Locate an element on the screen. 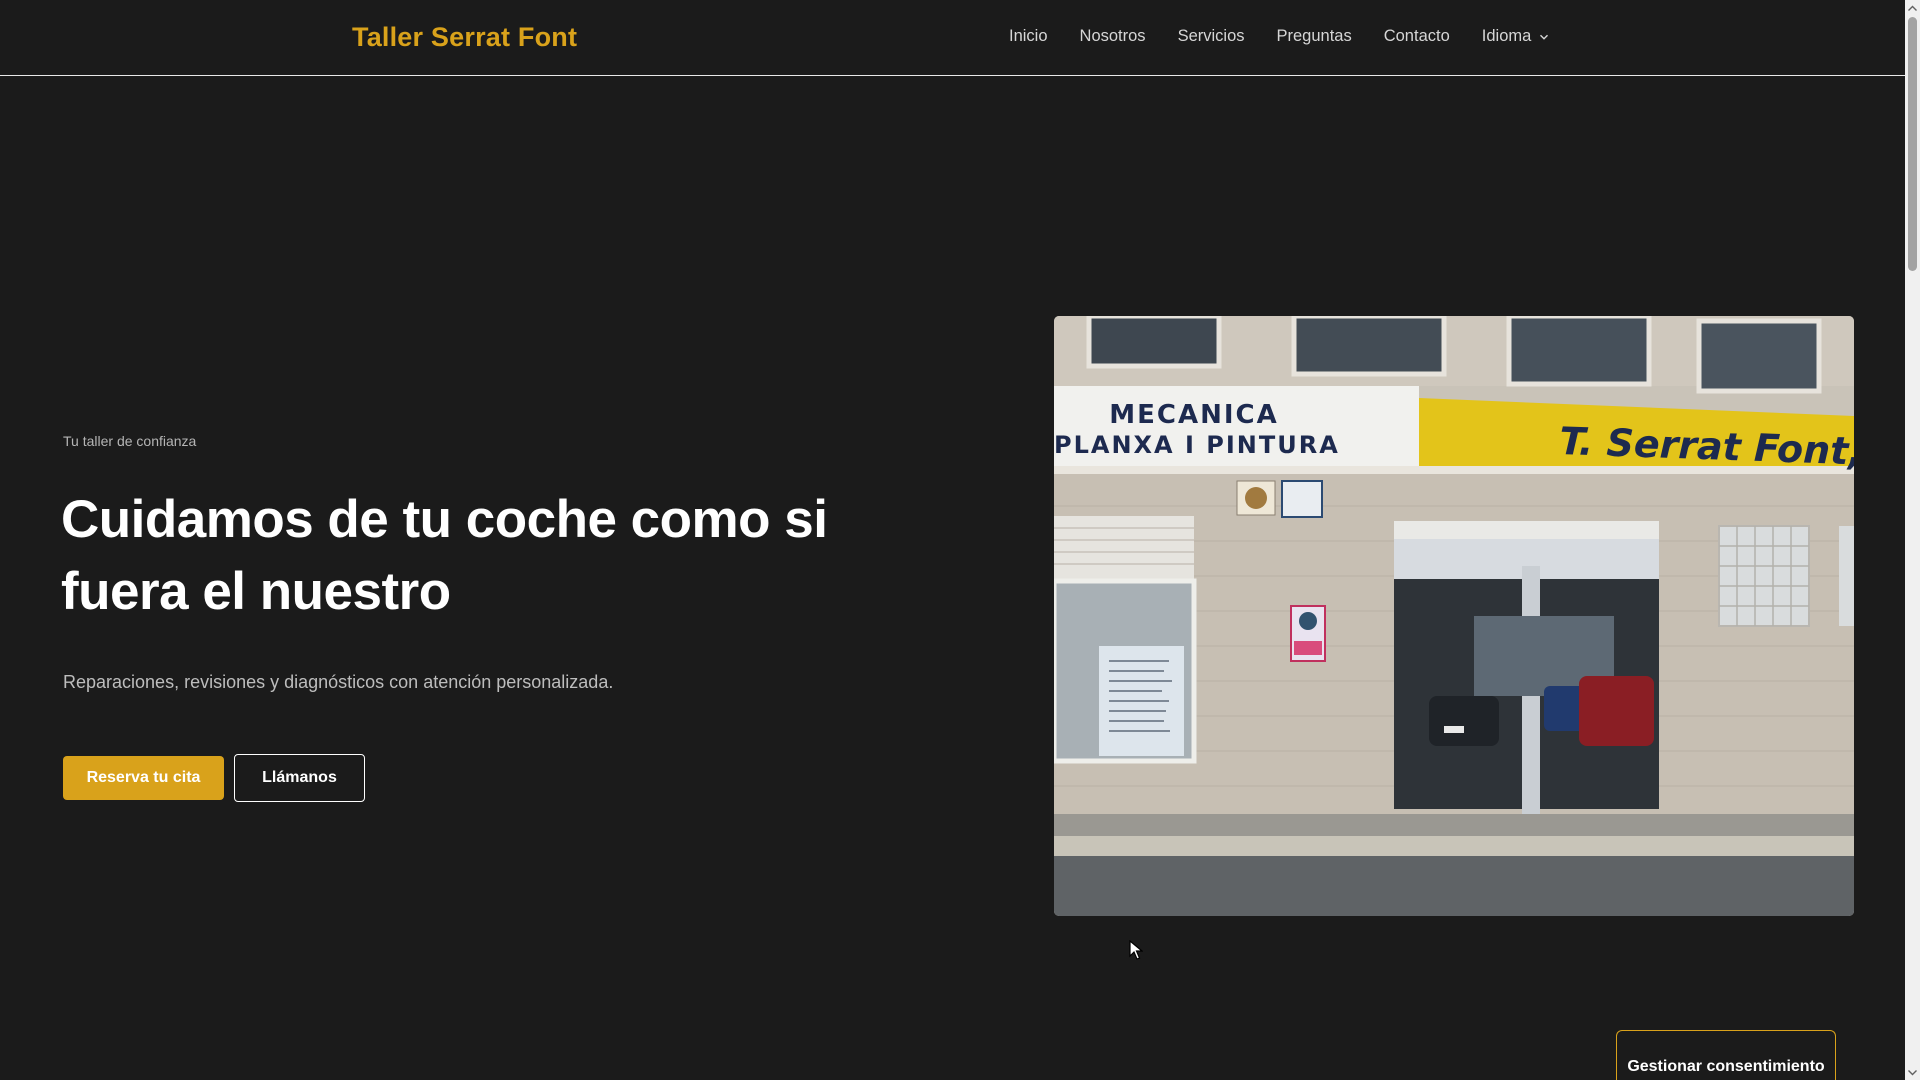 The height and width of the screenshot is (1080, 1920). brand-logo: Taller Serrat Font is located at coordinates (464, 37).